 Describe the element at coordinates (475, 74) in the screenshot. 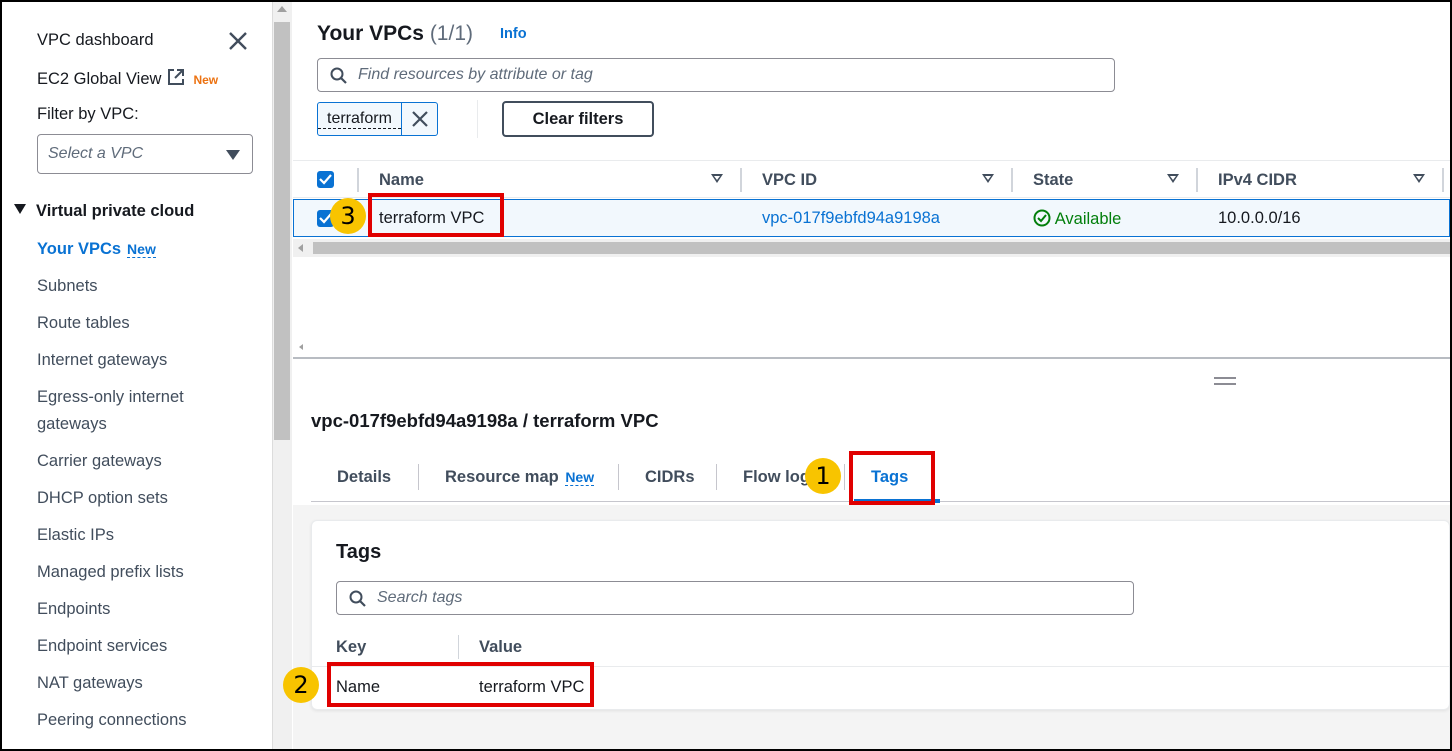

I see `search-placeholder: Find resources by attribute or tag` at that location.